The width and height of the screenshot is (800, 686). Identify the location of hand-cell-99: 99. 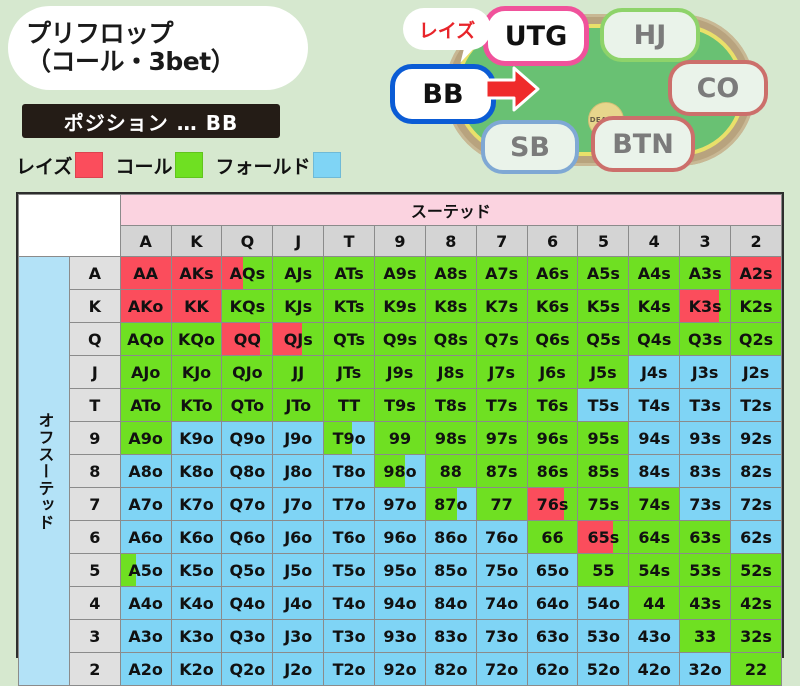
(400, 438).